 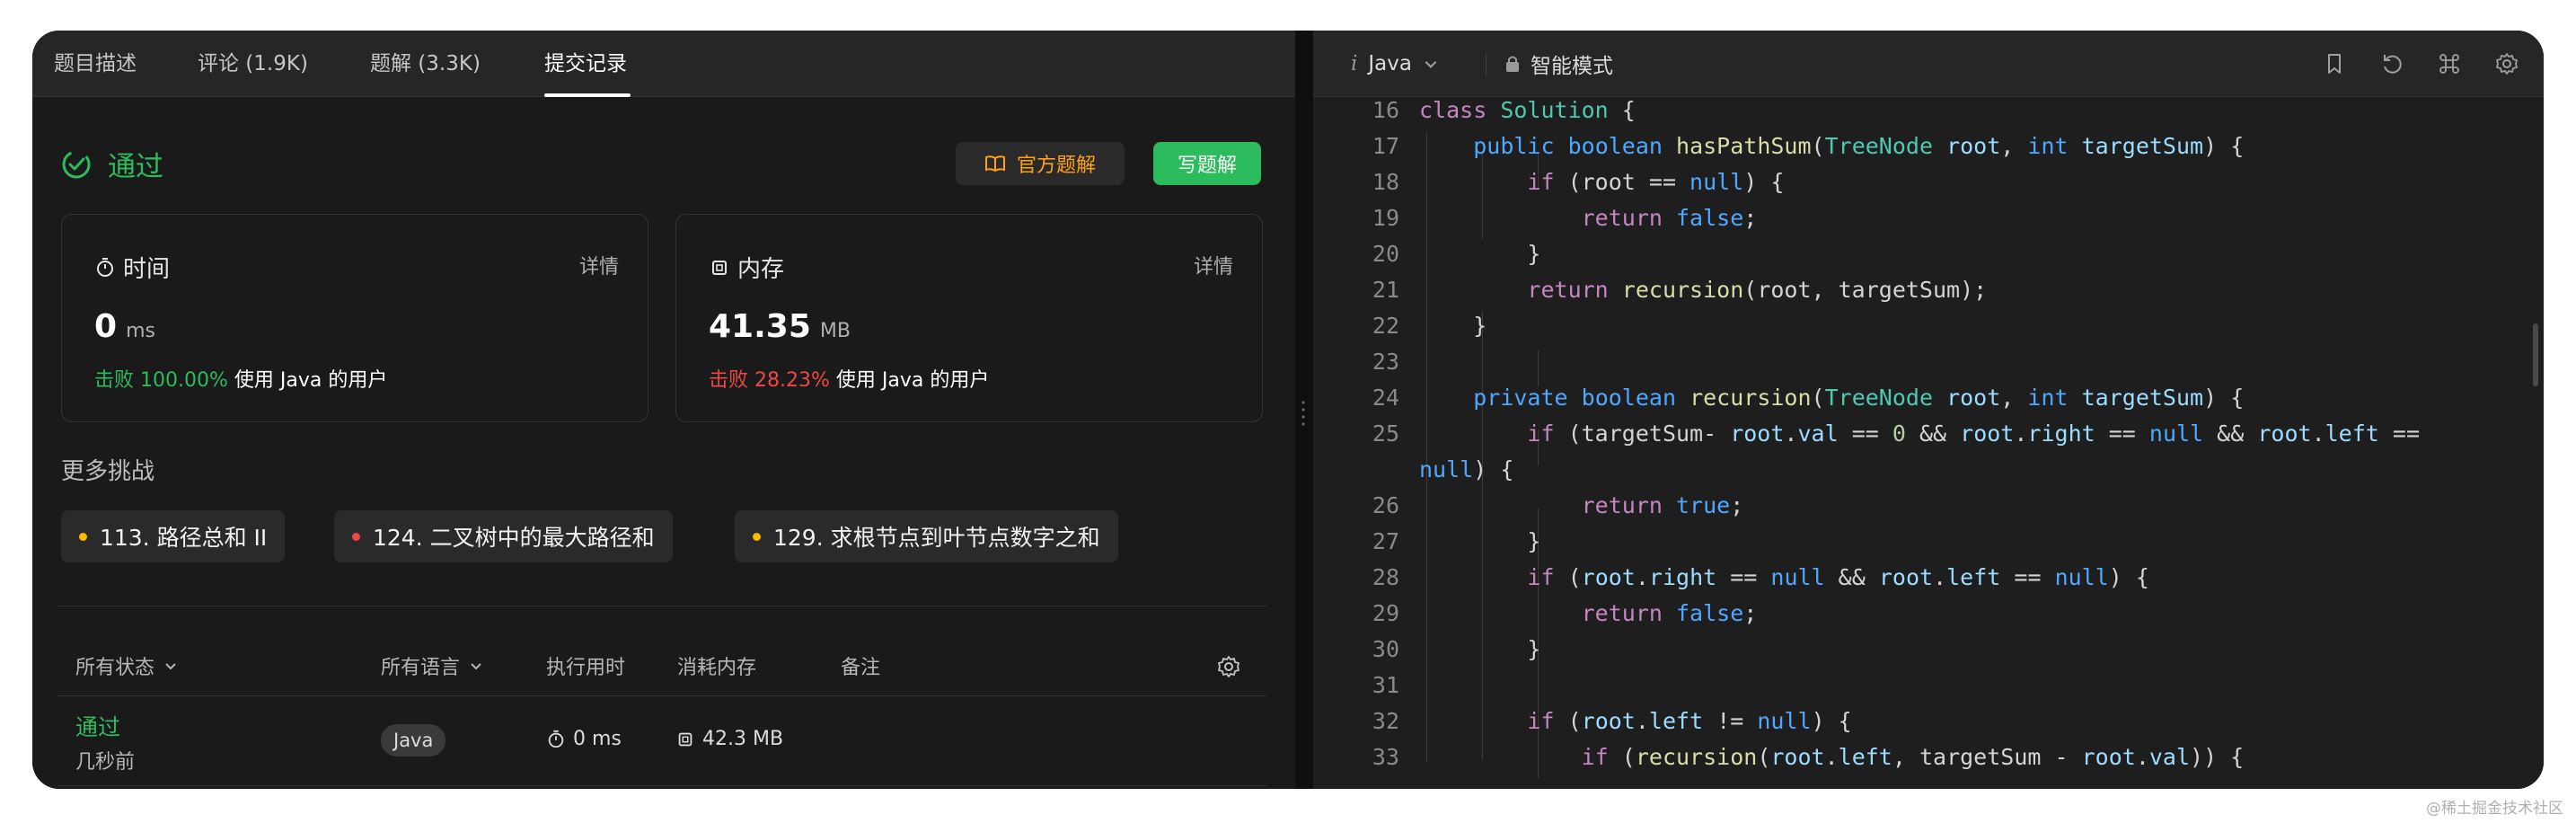 I want to click on chevron-down-icon, so click(x=170, y=666).